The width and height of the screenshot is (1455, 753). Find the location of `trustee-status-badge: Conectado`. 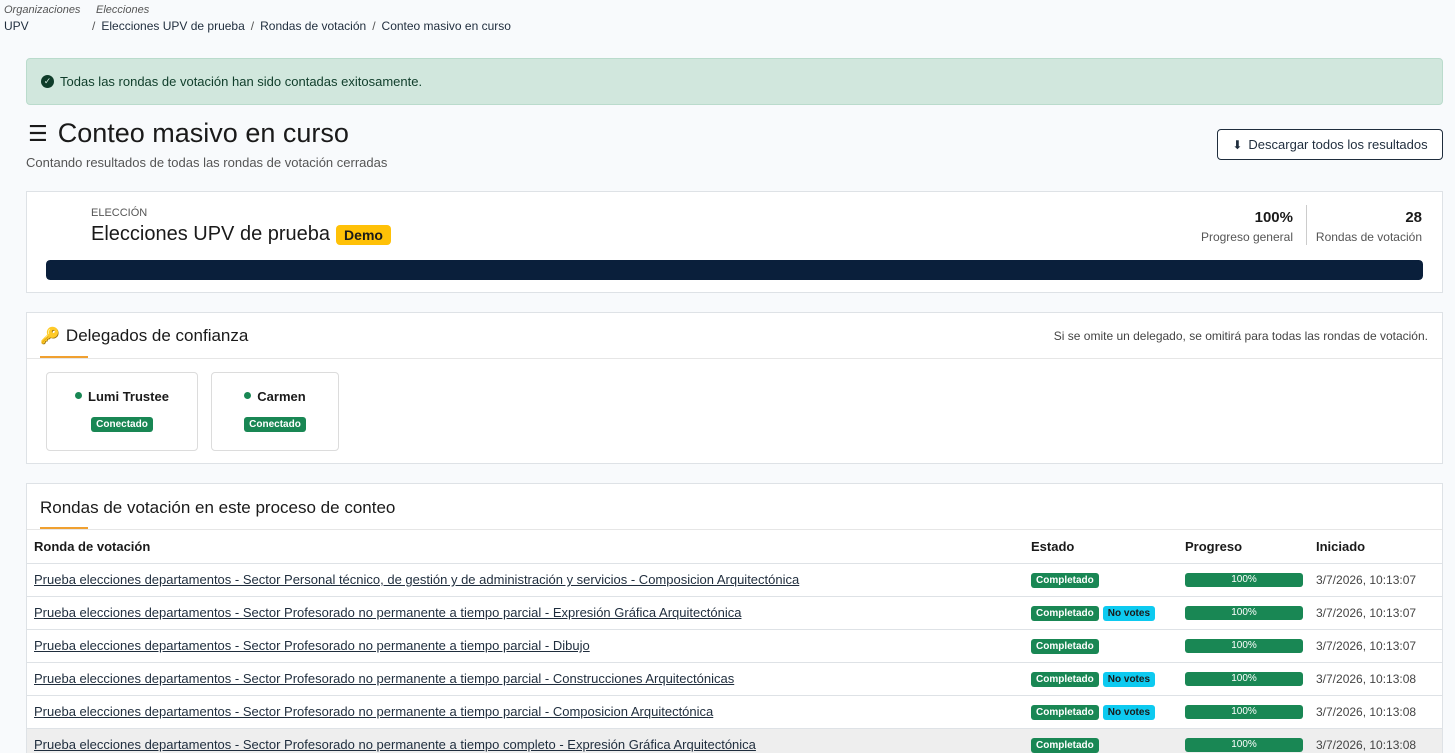

trustee-status-badge: Conectado is located at coordinates (275, 424).